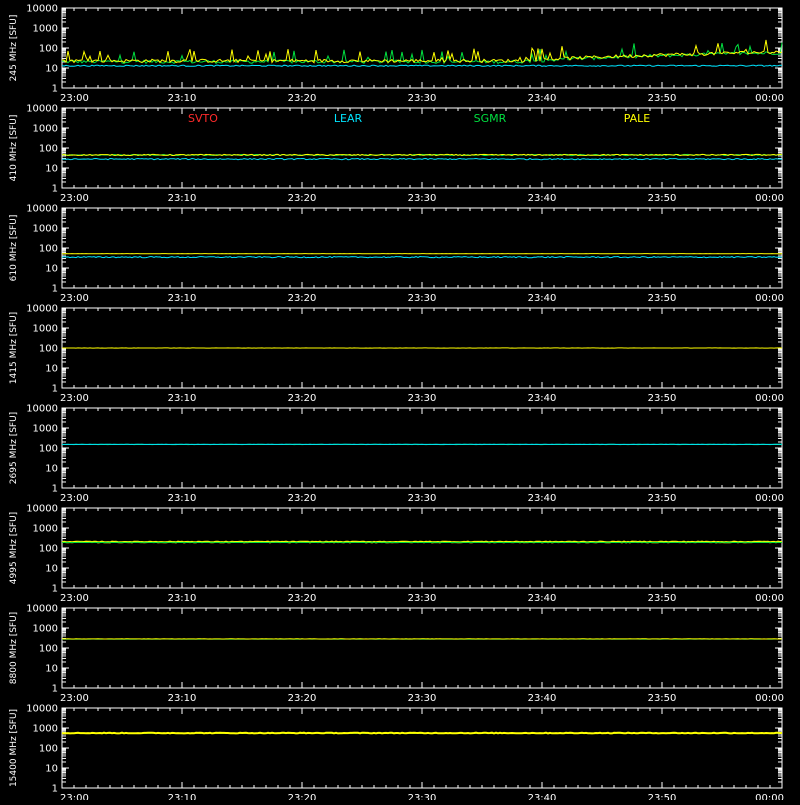 The image size is (800, 805). I want to click on legend-entry-svto: SVTO, so click(203, 118).